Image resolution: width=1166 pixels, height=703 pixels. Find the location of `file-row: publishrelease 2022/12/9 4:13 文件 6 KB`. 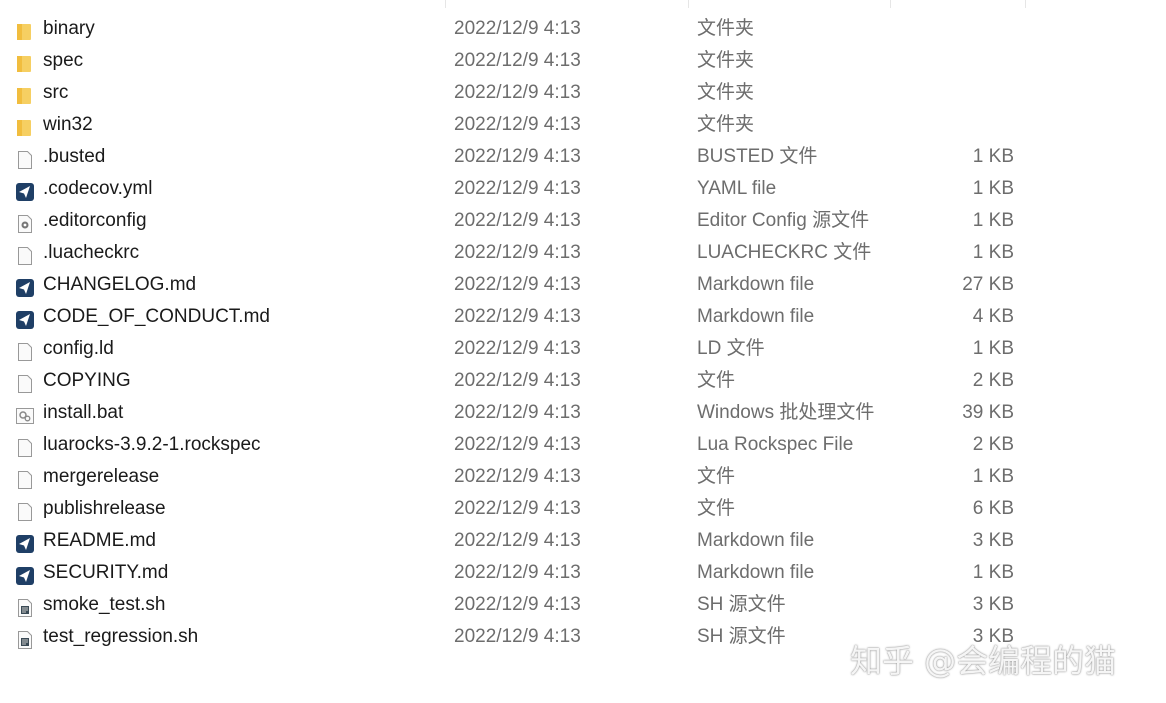

file-row: publishrelease 2022/12/9 4:13 文件 6 KB is located at coordinates (583, 509).